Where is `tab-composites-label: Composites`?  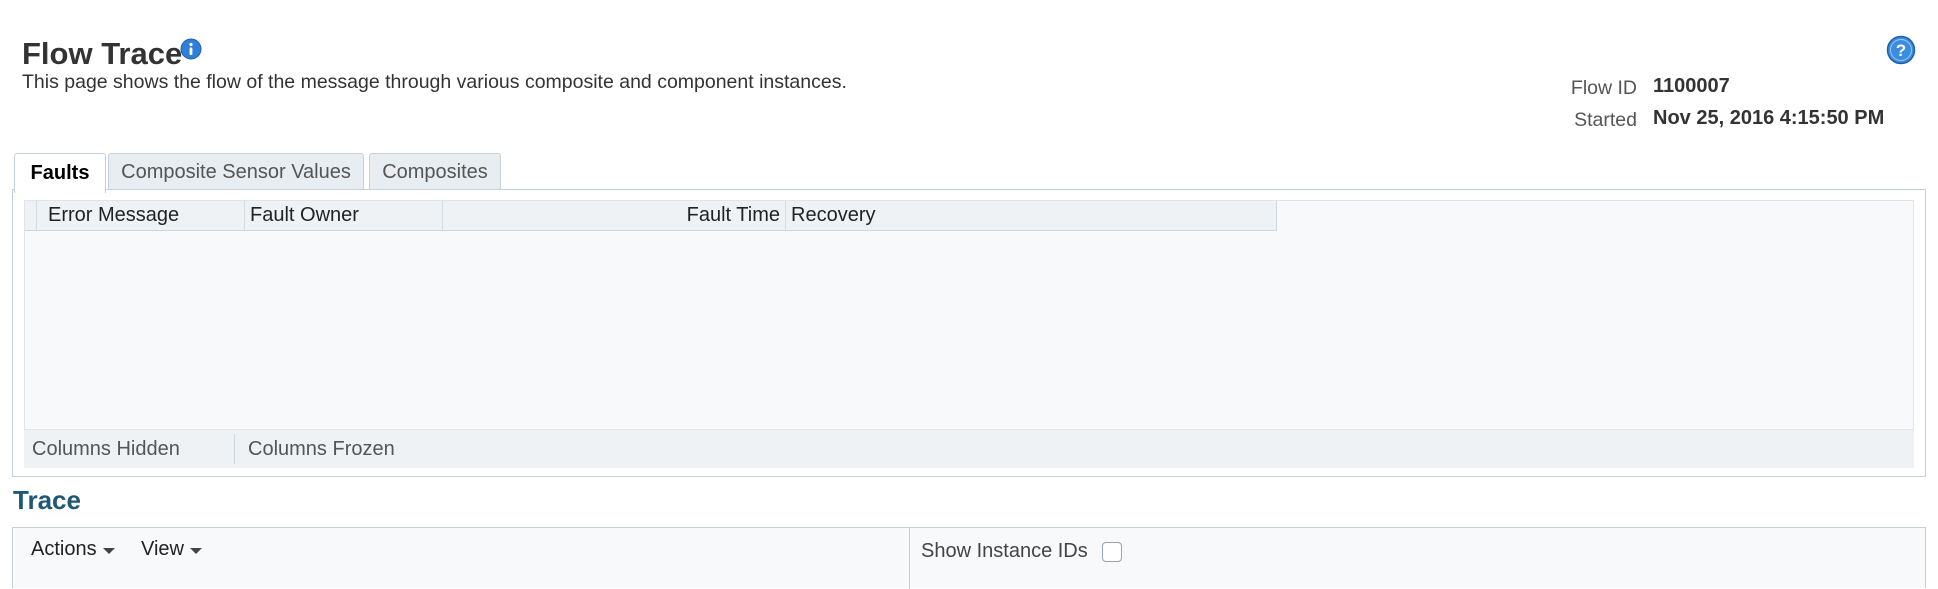 tab-composites-label: Composites is located at coordinates (435, 172).